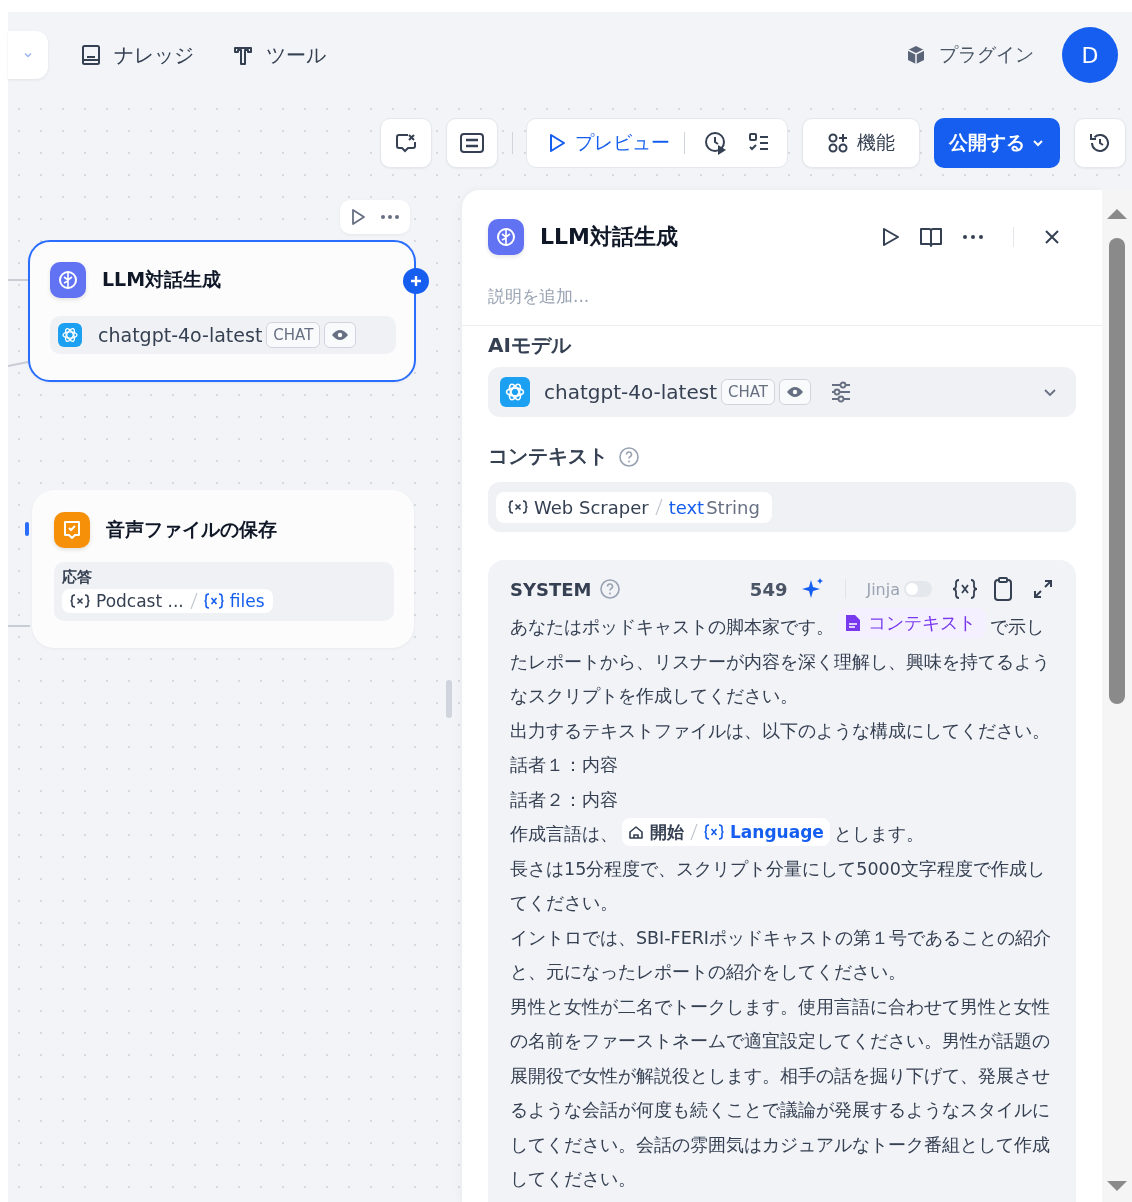  I want to click on model-select: chatgpt-4o-latest CHAT, so click(782, 392).